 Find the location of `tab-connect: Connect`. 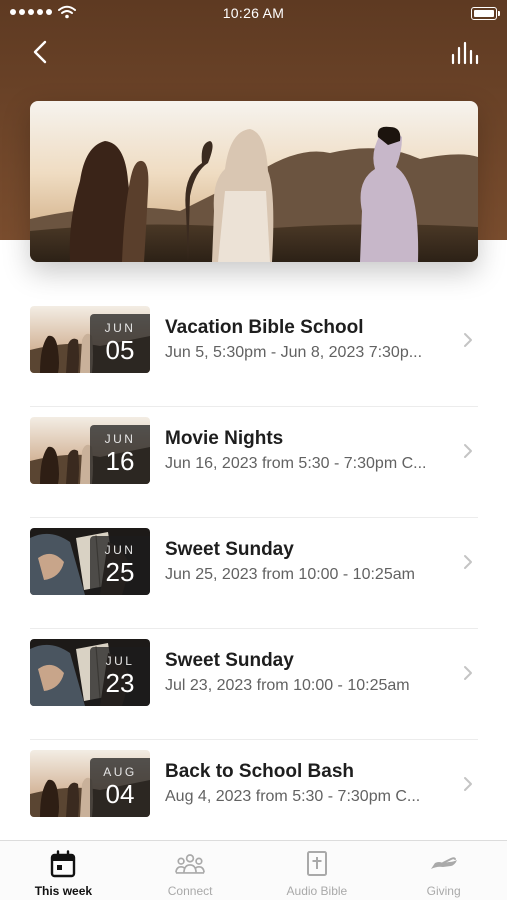

tab-connect: Connect is located at coordinates (190, 870).